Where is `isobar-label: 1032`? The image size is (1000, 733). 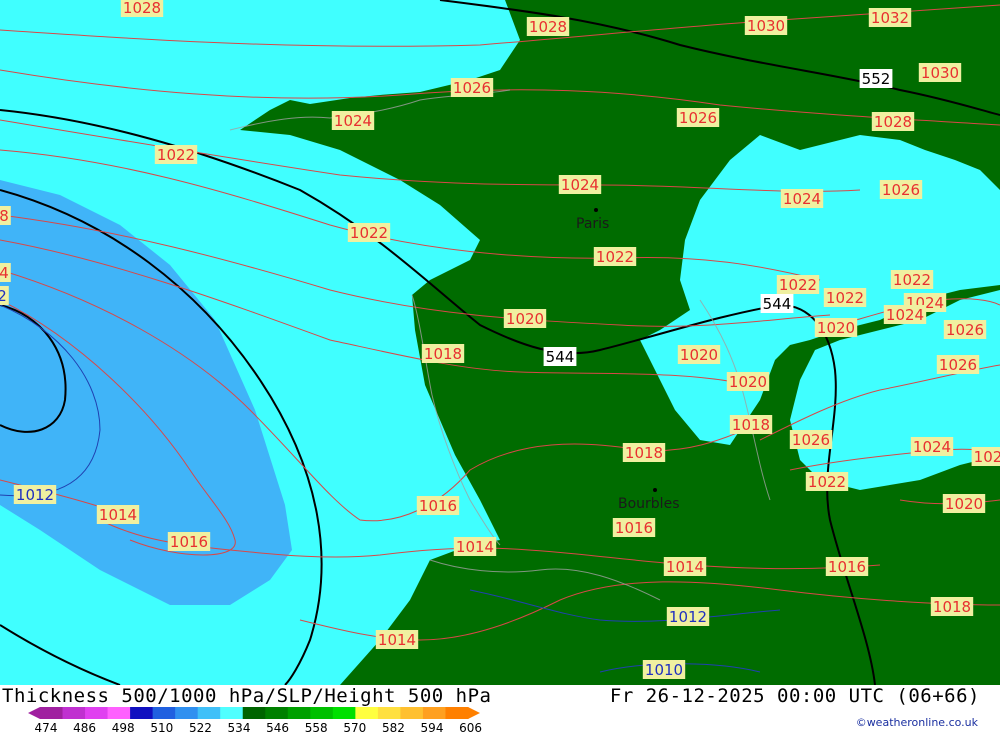 isobar-label: 1032 is located at coordinates (890, 17).